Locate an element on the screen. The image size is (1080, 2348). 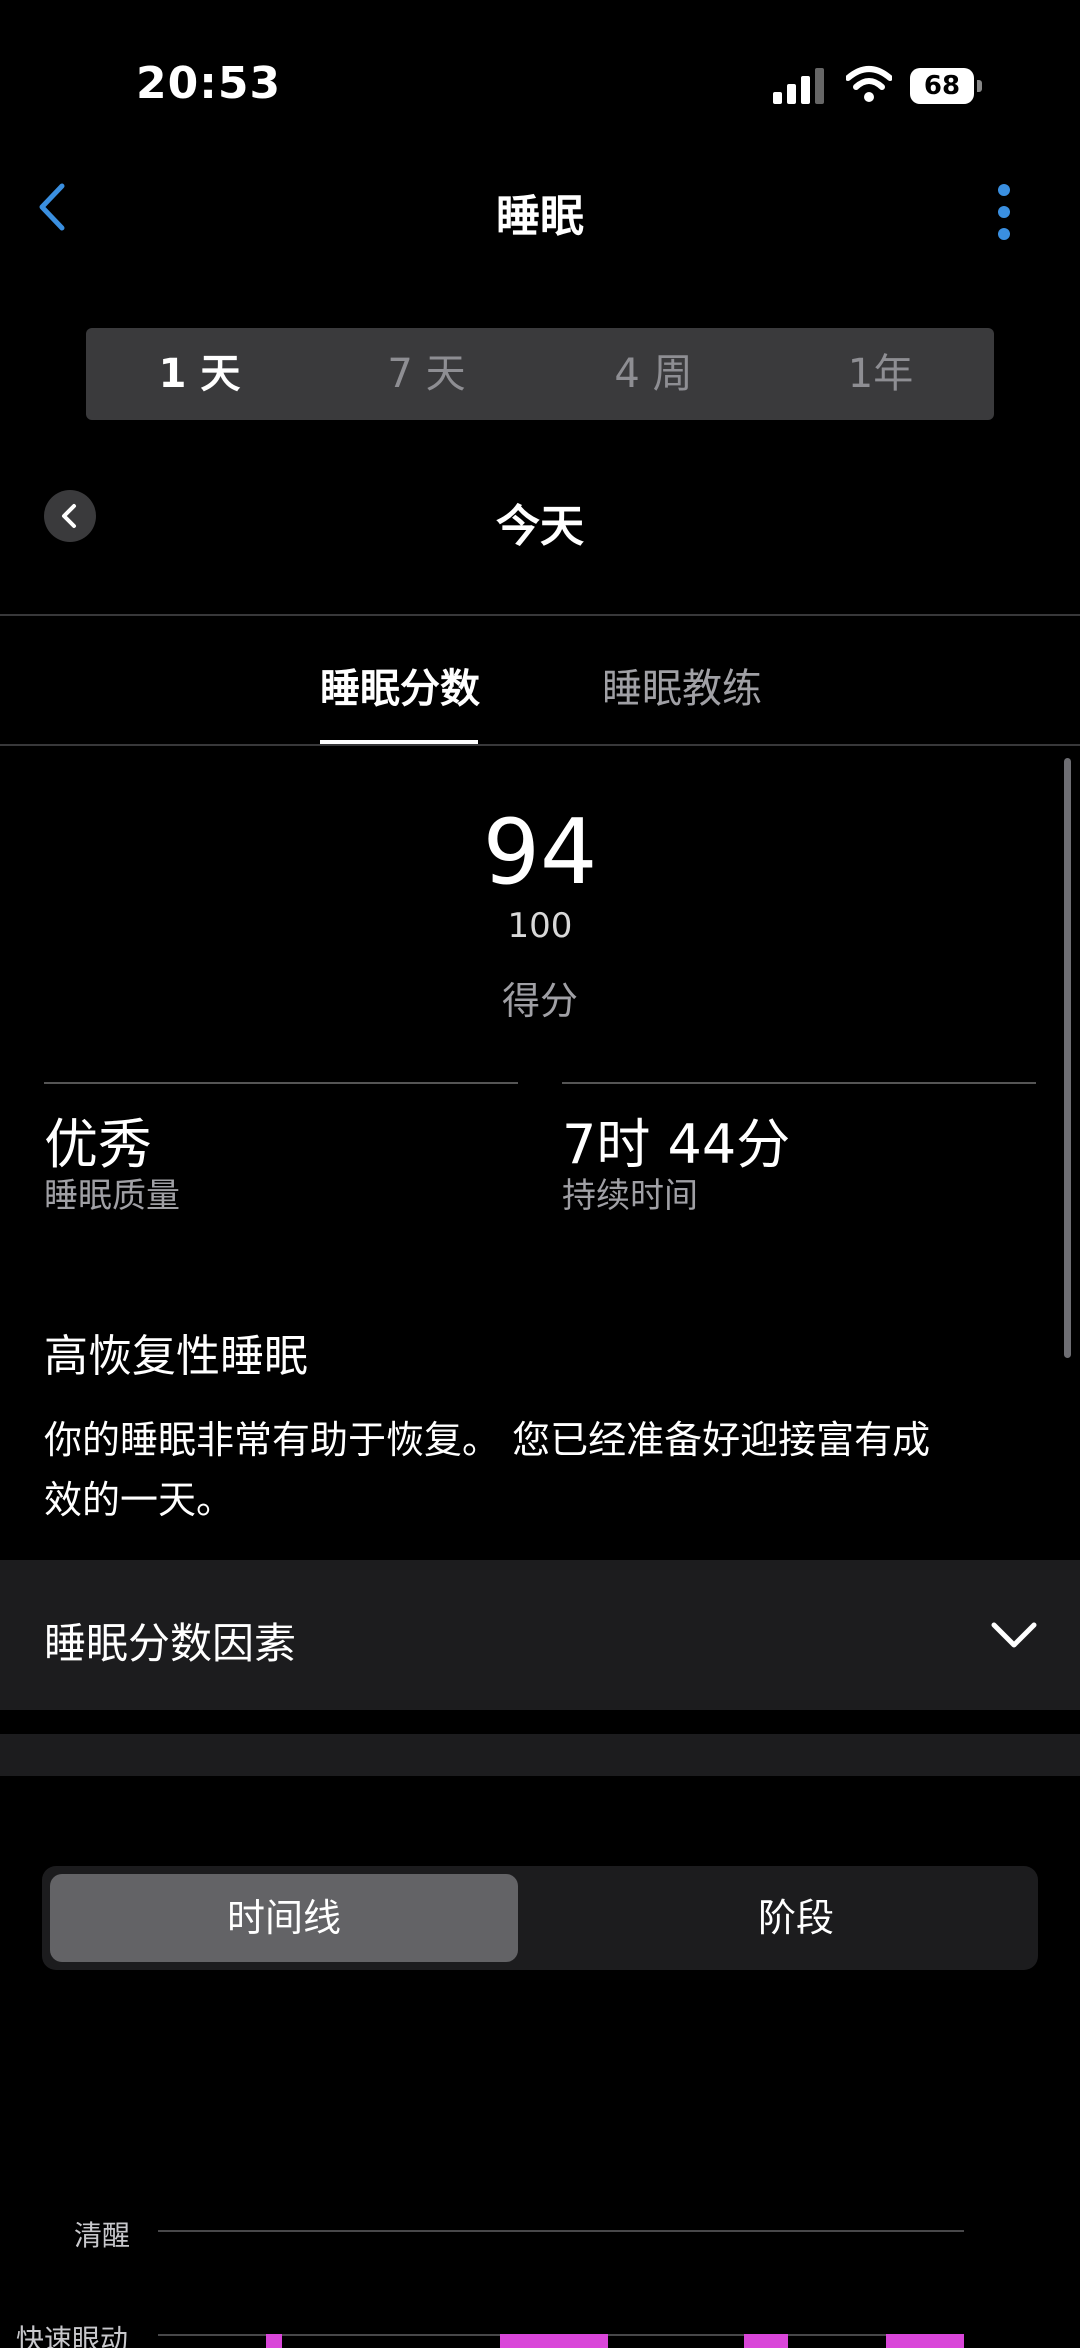
chart-label-rem: 快速眼动 is located at coordinates (72, 2335).